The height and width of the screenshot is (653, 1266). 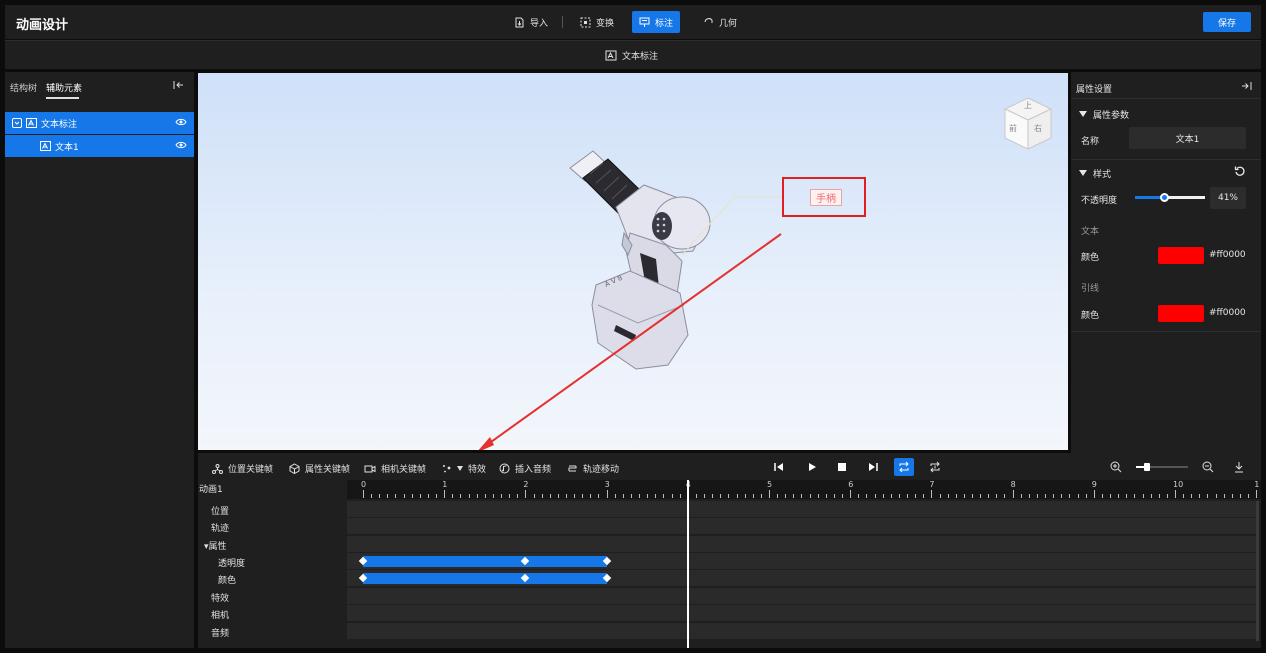 What do you see at coordinates (802, 613) in the screenshot?
I see `track-camera` at bounding box center [802, 613].